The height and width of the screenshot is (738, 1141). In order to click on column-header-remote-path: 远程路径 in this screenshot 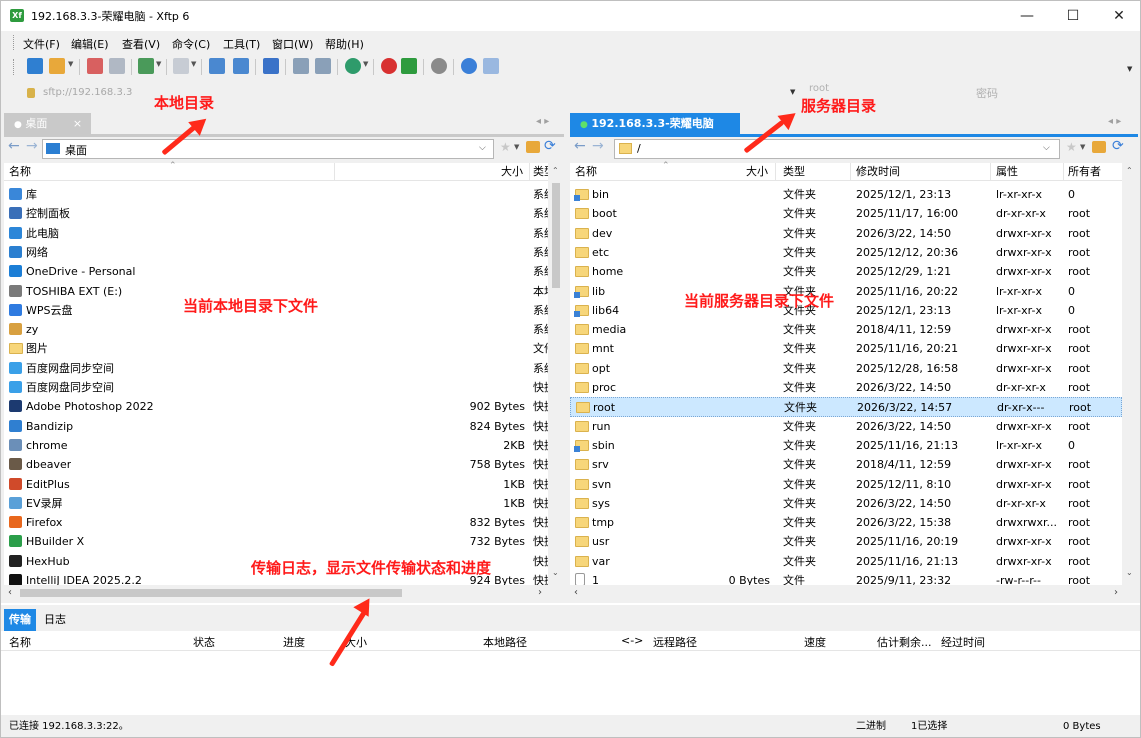, I will do `click(675, 642)`.